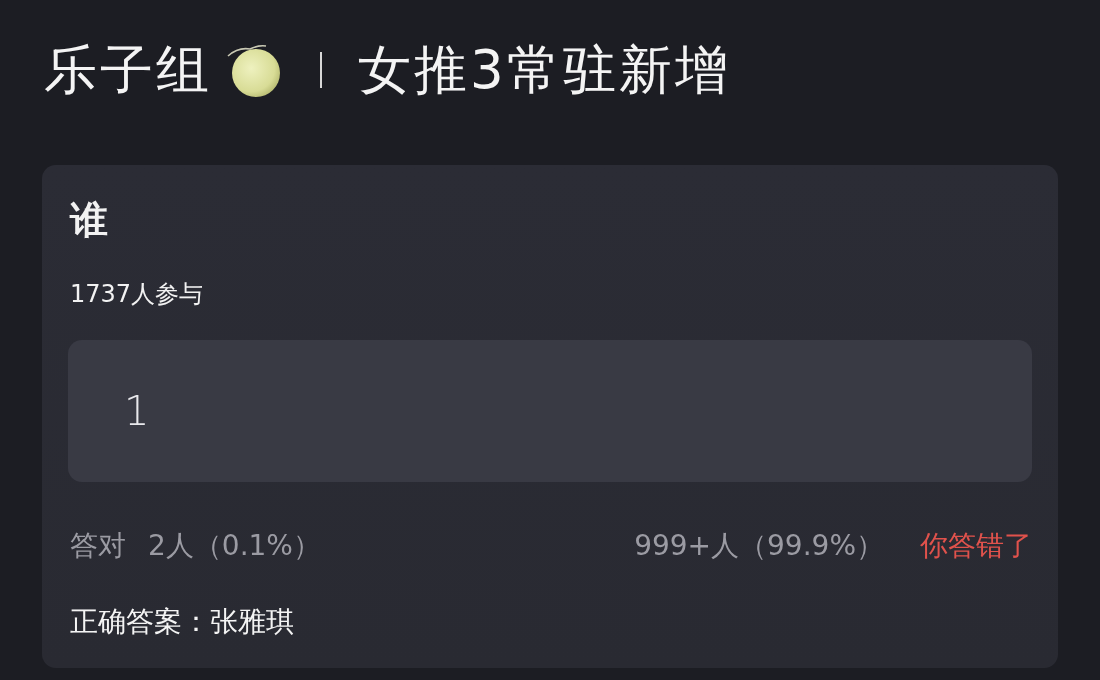 The width and height of the screenshot is (1100, 680). Describe the element at coordinates (544, 70) in the screenshot. I see `page-title: 女推3常驻新增` at that location.